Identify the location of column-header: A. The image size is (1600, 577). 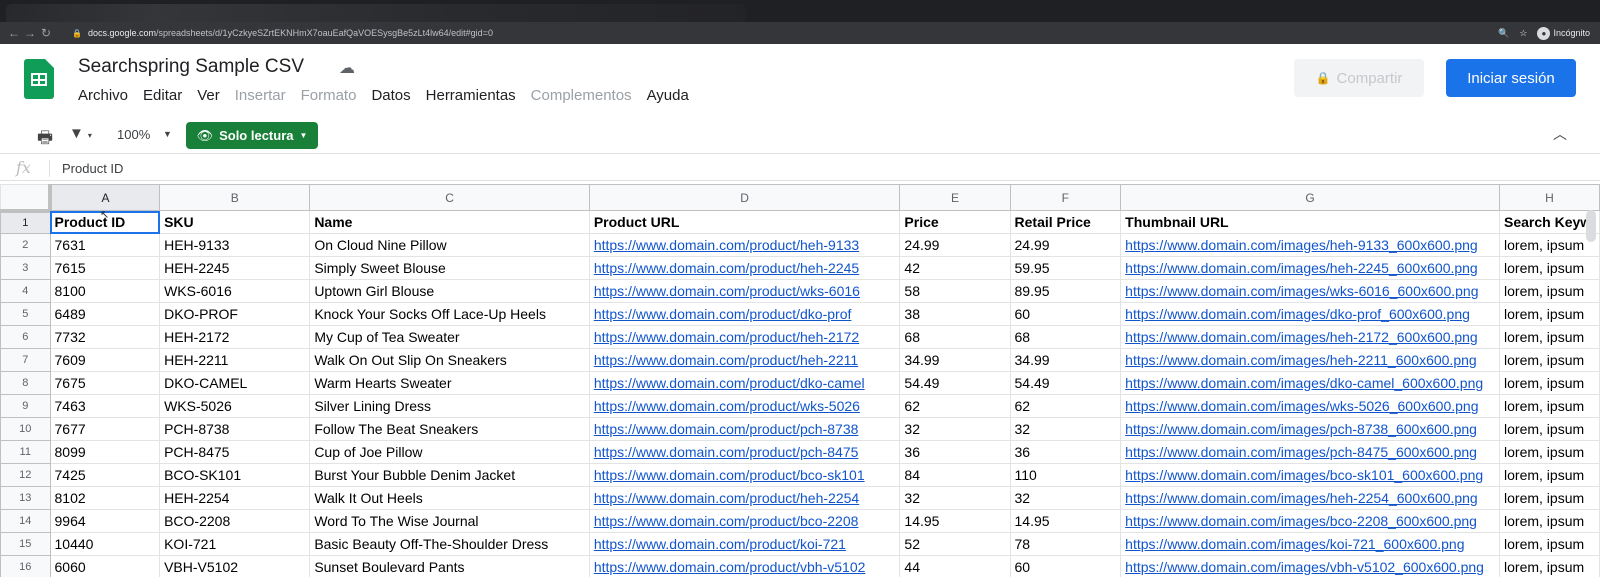
(105, 197).